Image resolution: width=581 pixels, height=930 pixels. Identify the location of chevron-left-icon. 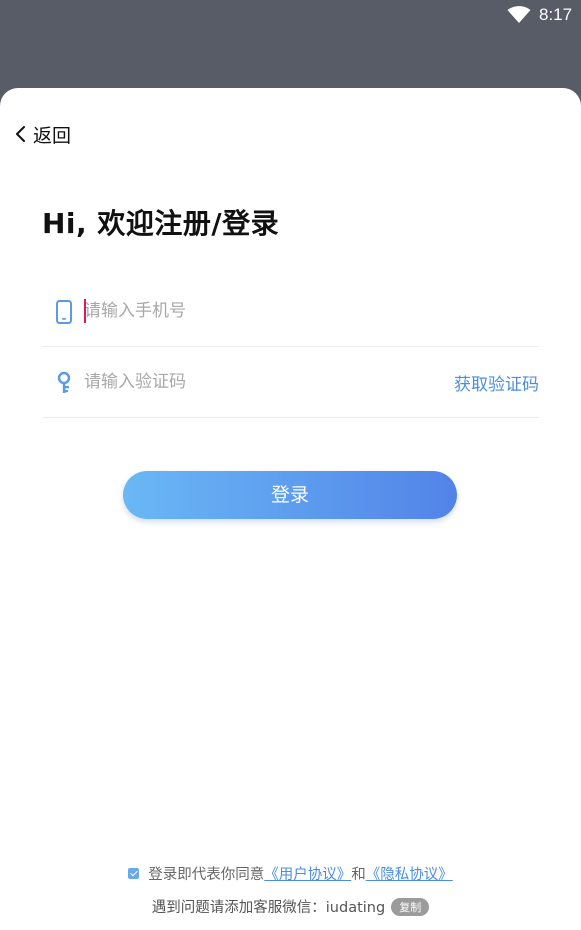
(20, 134).